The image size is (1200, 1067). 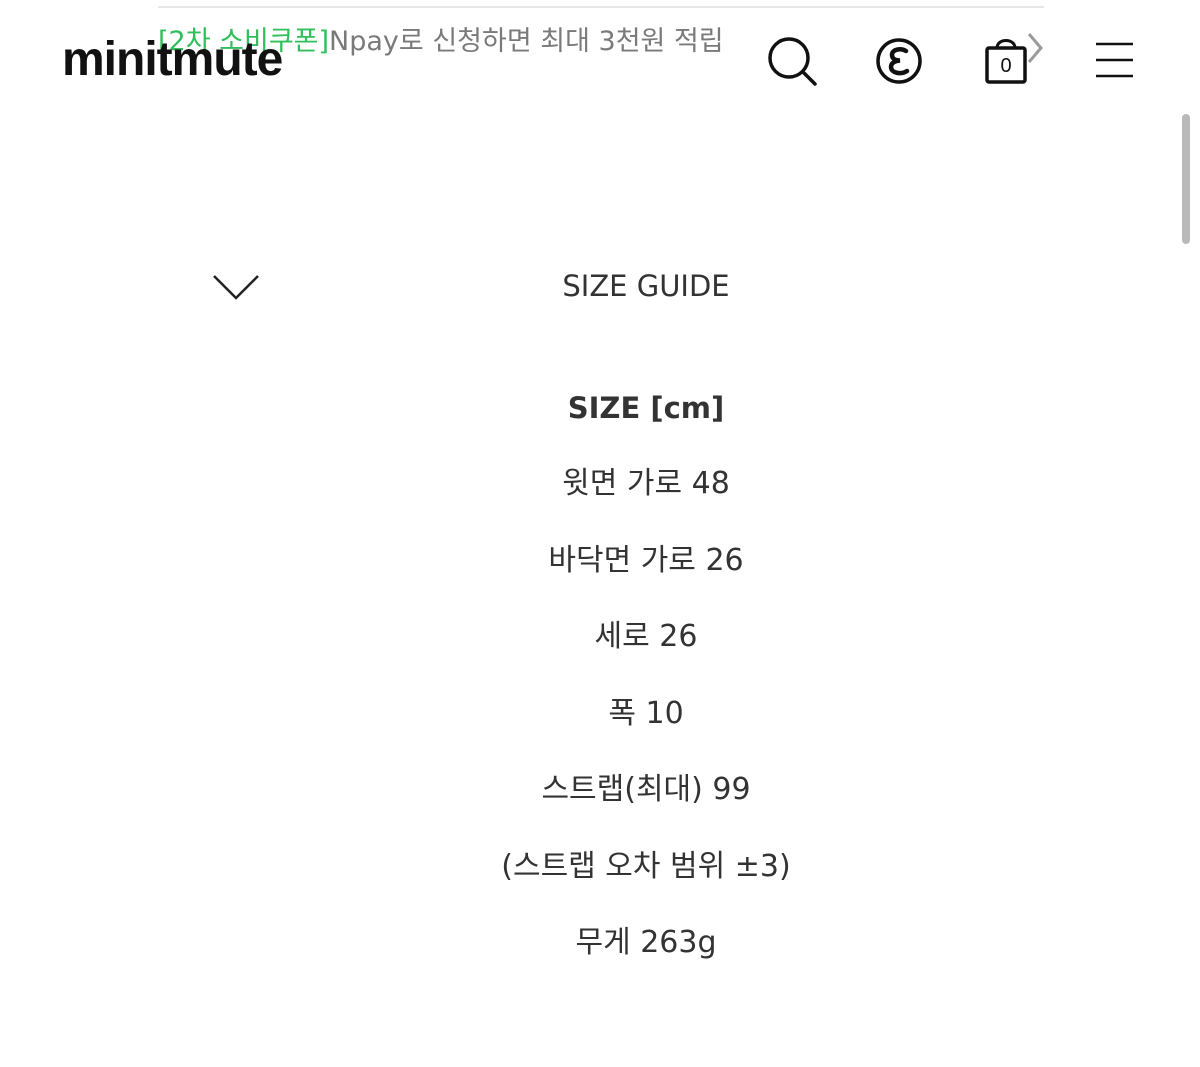 What do you see at coordinates (236, 288) in the screenshot?
I see `chevron-down-icon` at bounding box center [236, 288].